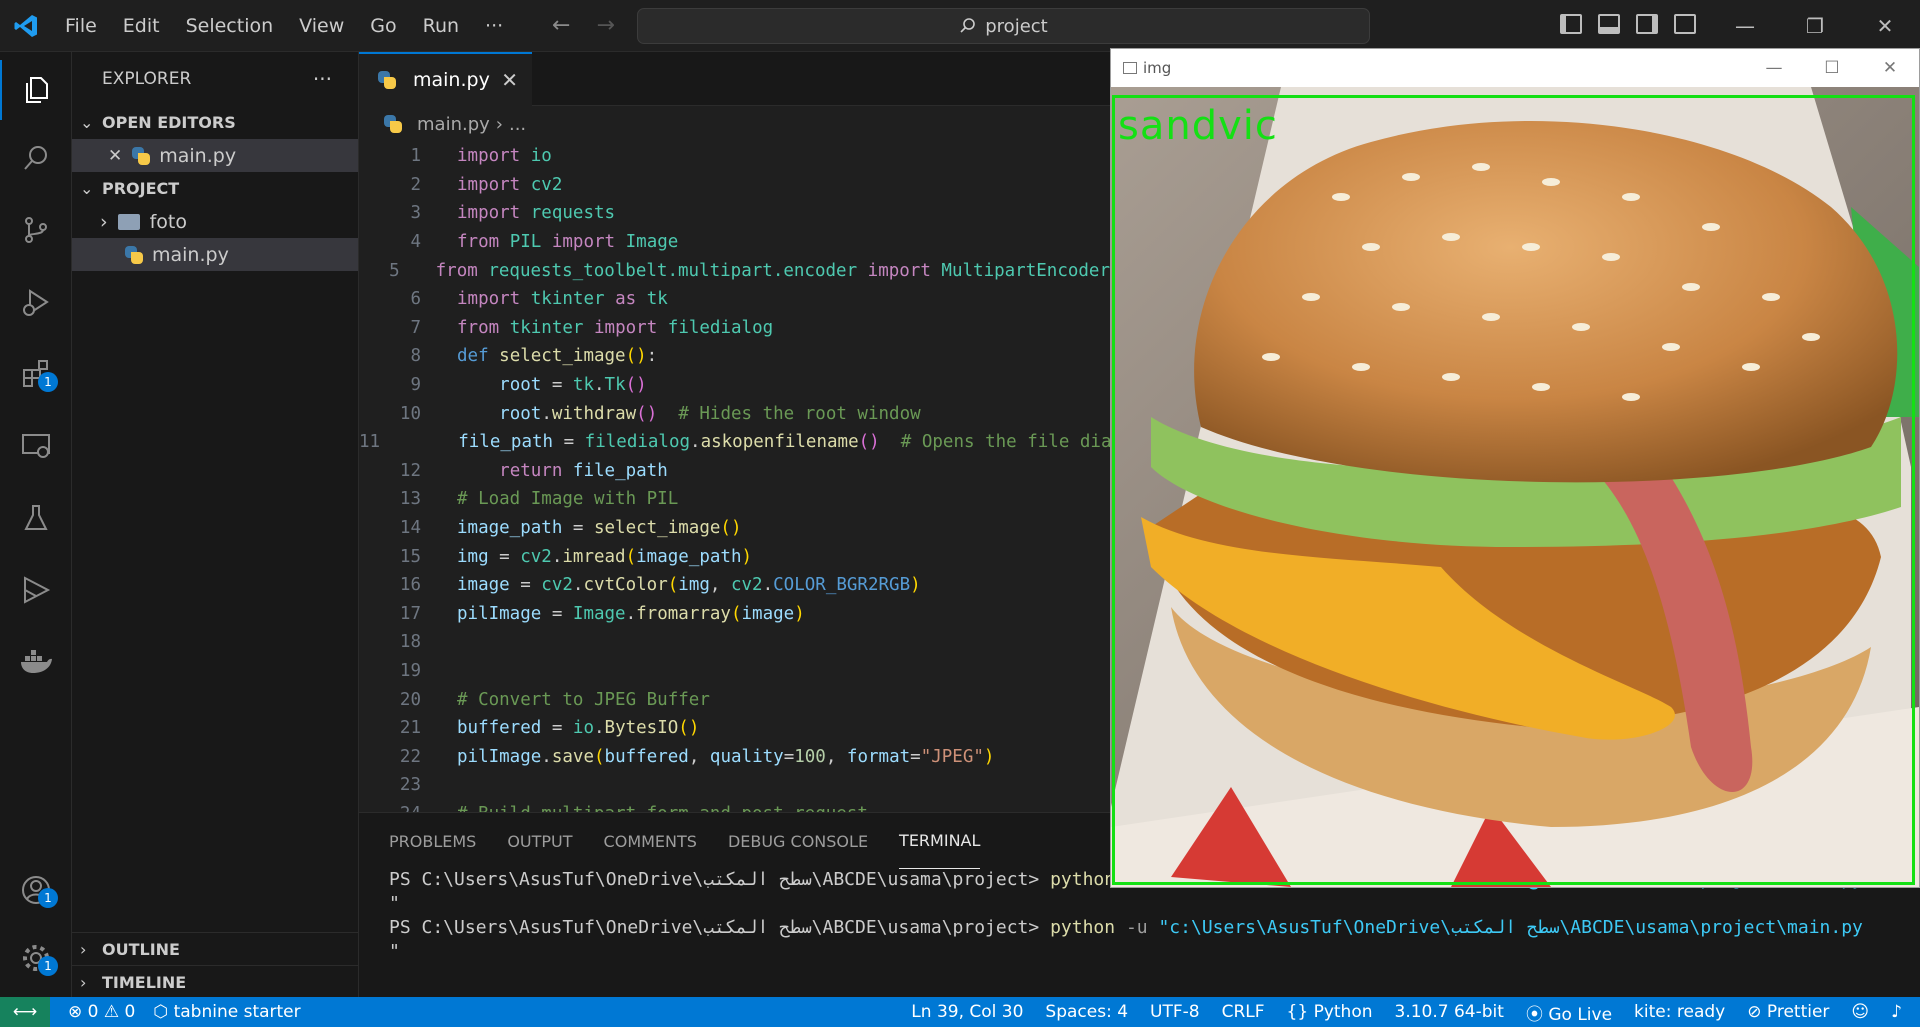  Describe the element at coordinates (415, 299) in the screenshot. I see `line-number: 6` at that location.